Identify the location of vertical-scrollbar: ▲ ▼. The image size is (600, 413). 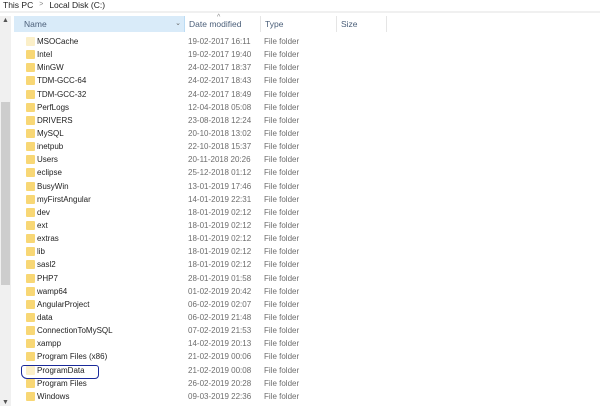
(5, 211).